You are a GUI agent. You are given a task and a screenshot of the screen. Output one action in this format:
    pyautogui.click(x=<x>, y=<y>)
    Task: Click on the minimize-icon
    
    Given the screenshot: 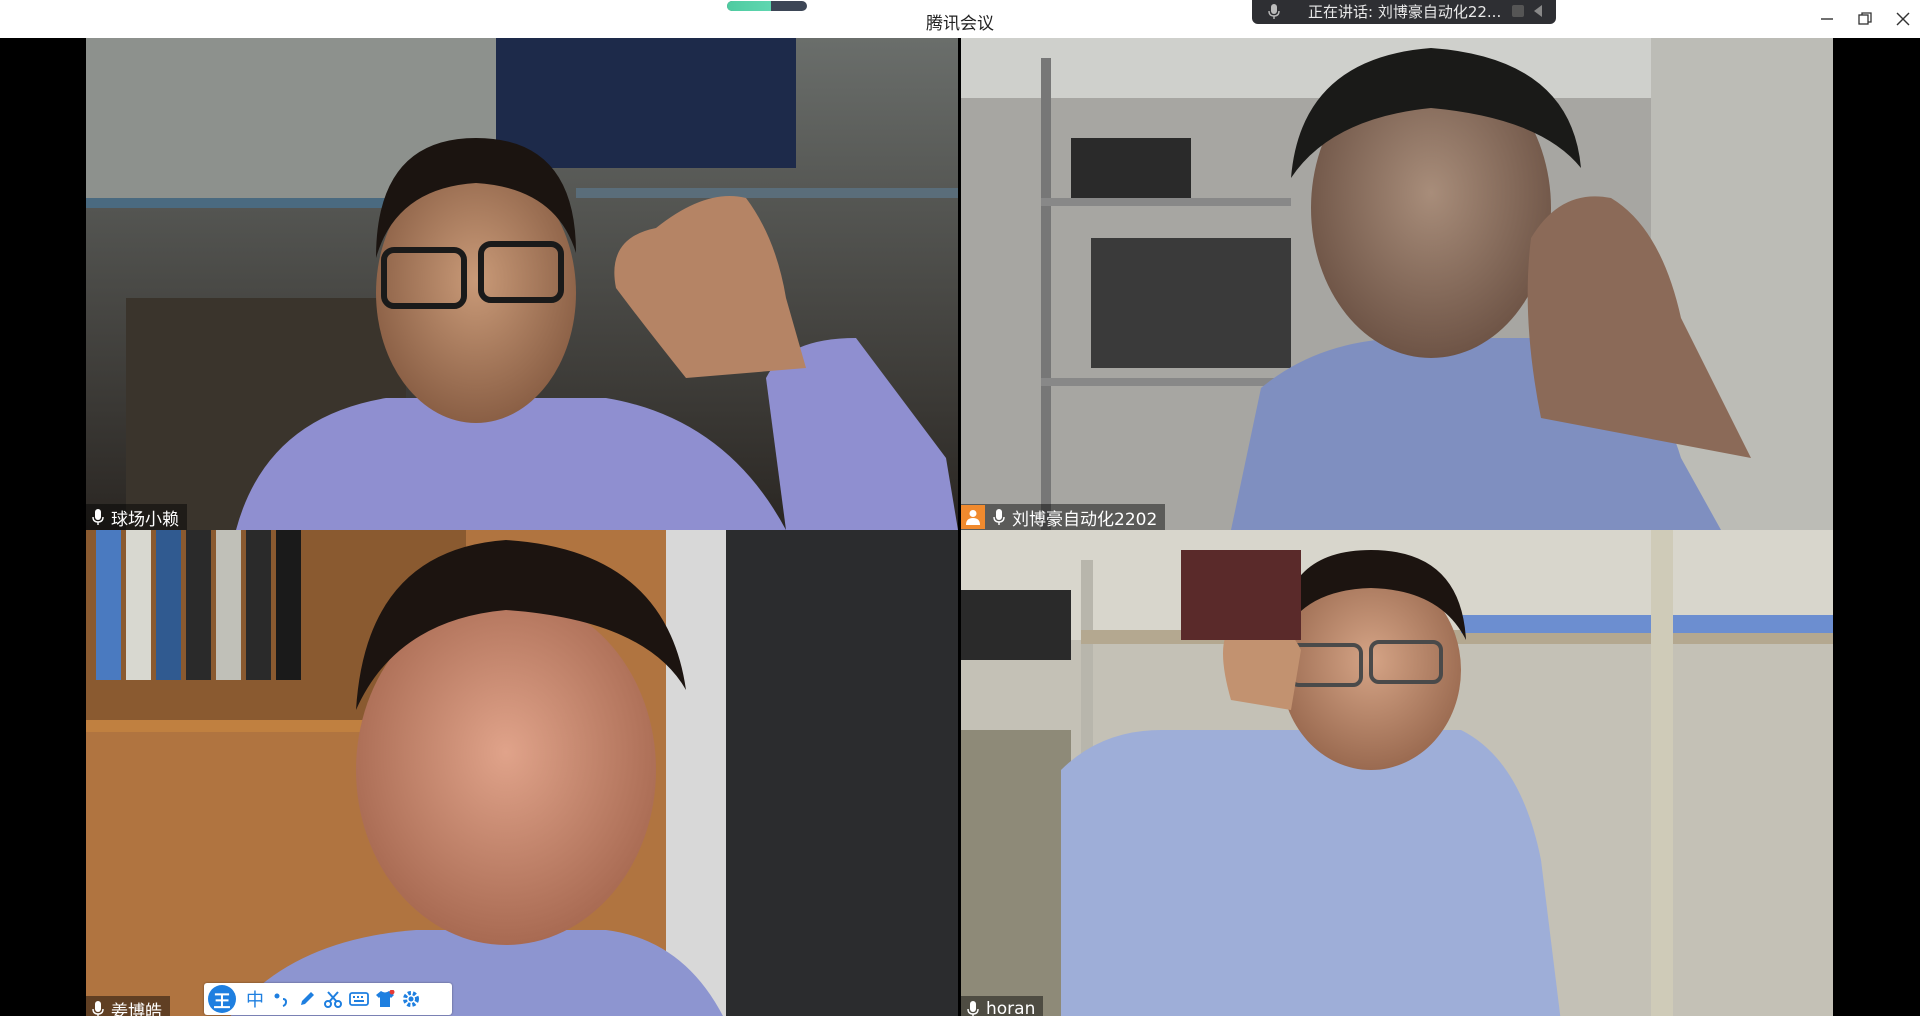 What is the action you would take?
    pyautogui.click(x=1827, y=19)
    